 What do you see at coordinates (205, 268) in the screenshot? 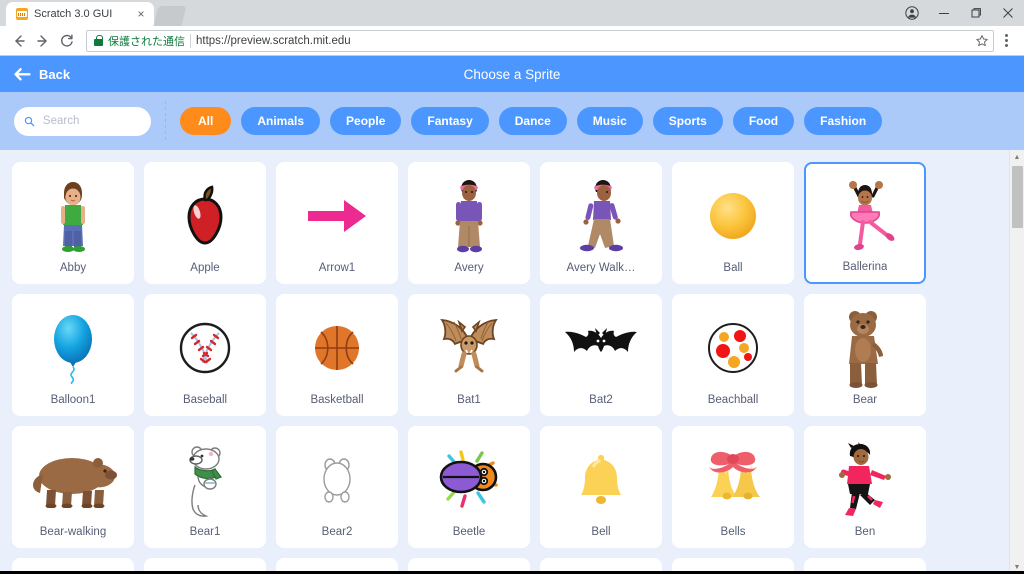
I see `sprite-tile-label: Apple` at bounding box center [205, 268].